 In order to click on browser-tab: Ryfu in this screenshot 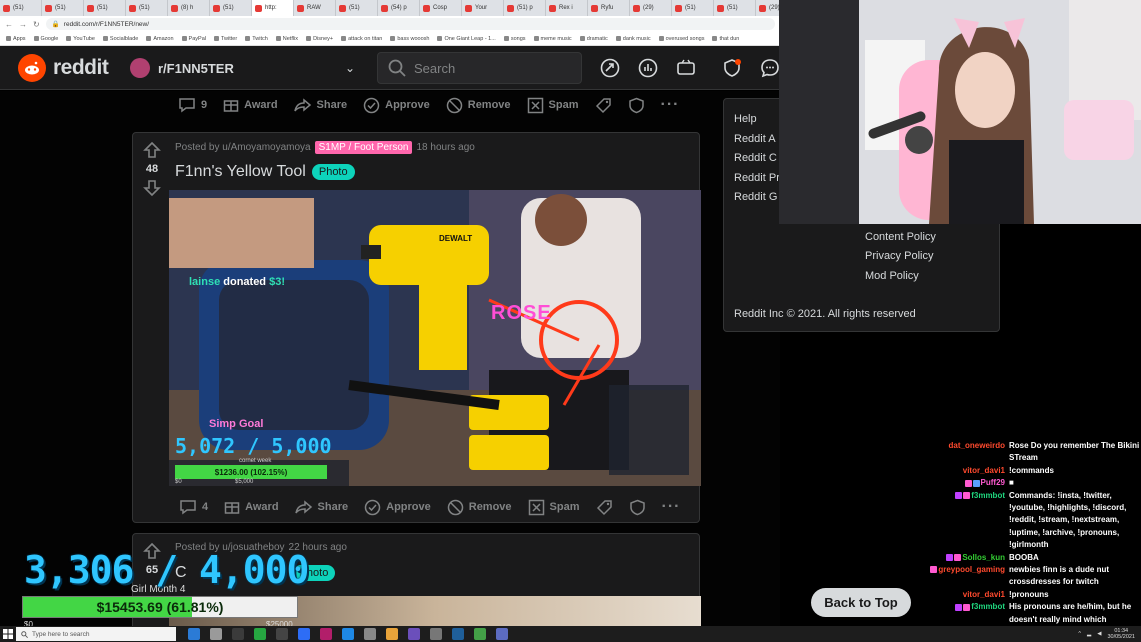, I will do `click(609, 8)`.